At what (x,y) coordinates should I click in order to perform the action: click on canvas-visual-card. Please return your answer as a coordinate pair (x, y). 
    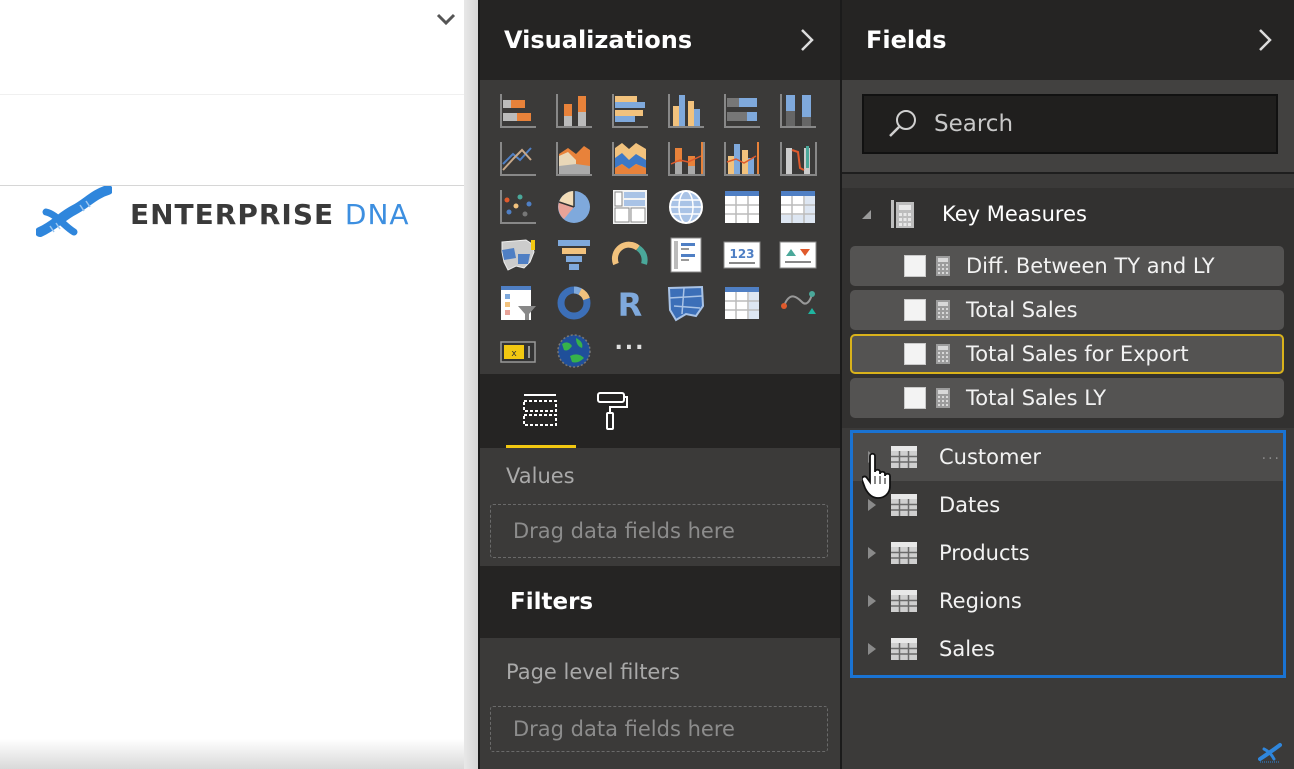
    Looking at the image, I should click on (234, 93).